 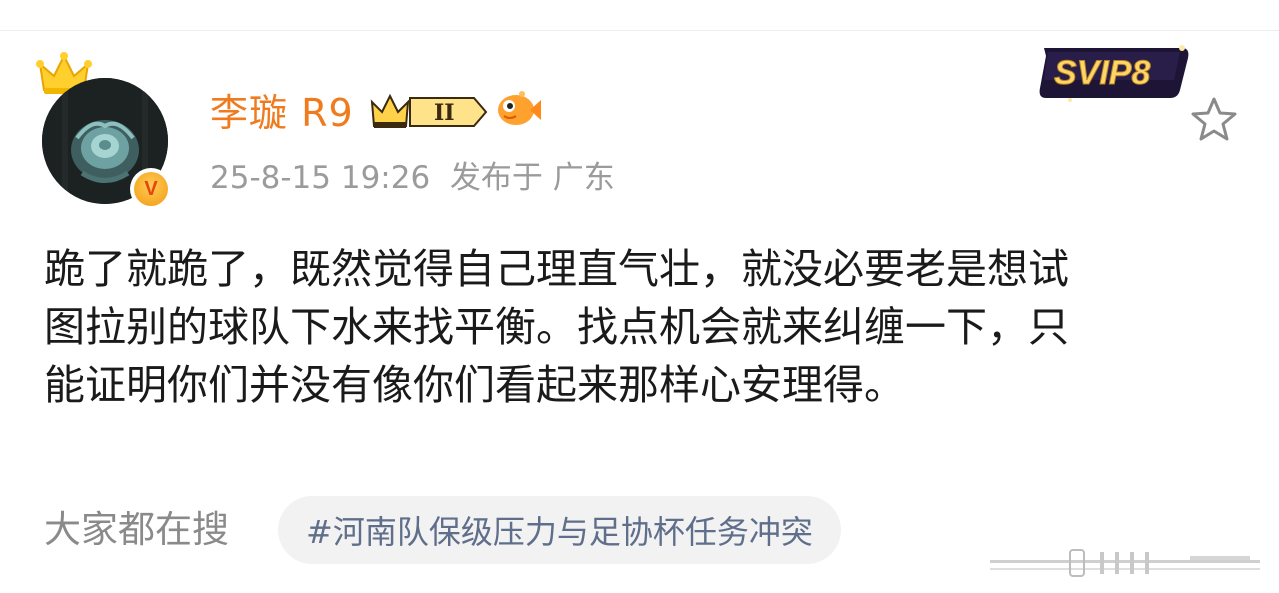 What do you see at coordinates (105, 130) in the screenshot?
I see `avatar-block: V` at bounding box center [105, 130].